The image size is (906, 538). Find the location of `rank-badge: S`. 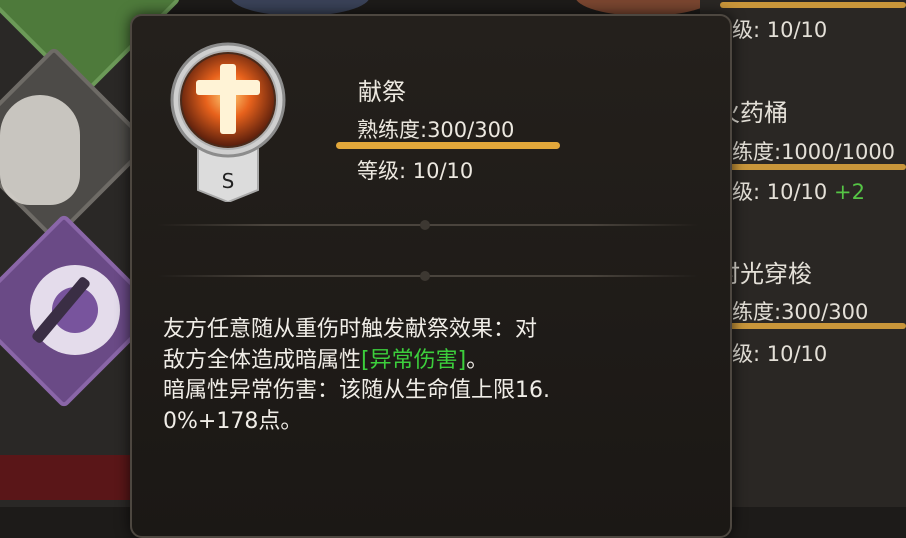

rank-badge: S is located at coordinates (228, 181).